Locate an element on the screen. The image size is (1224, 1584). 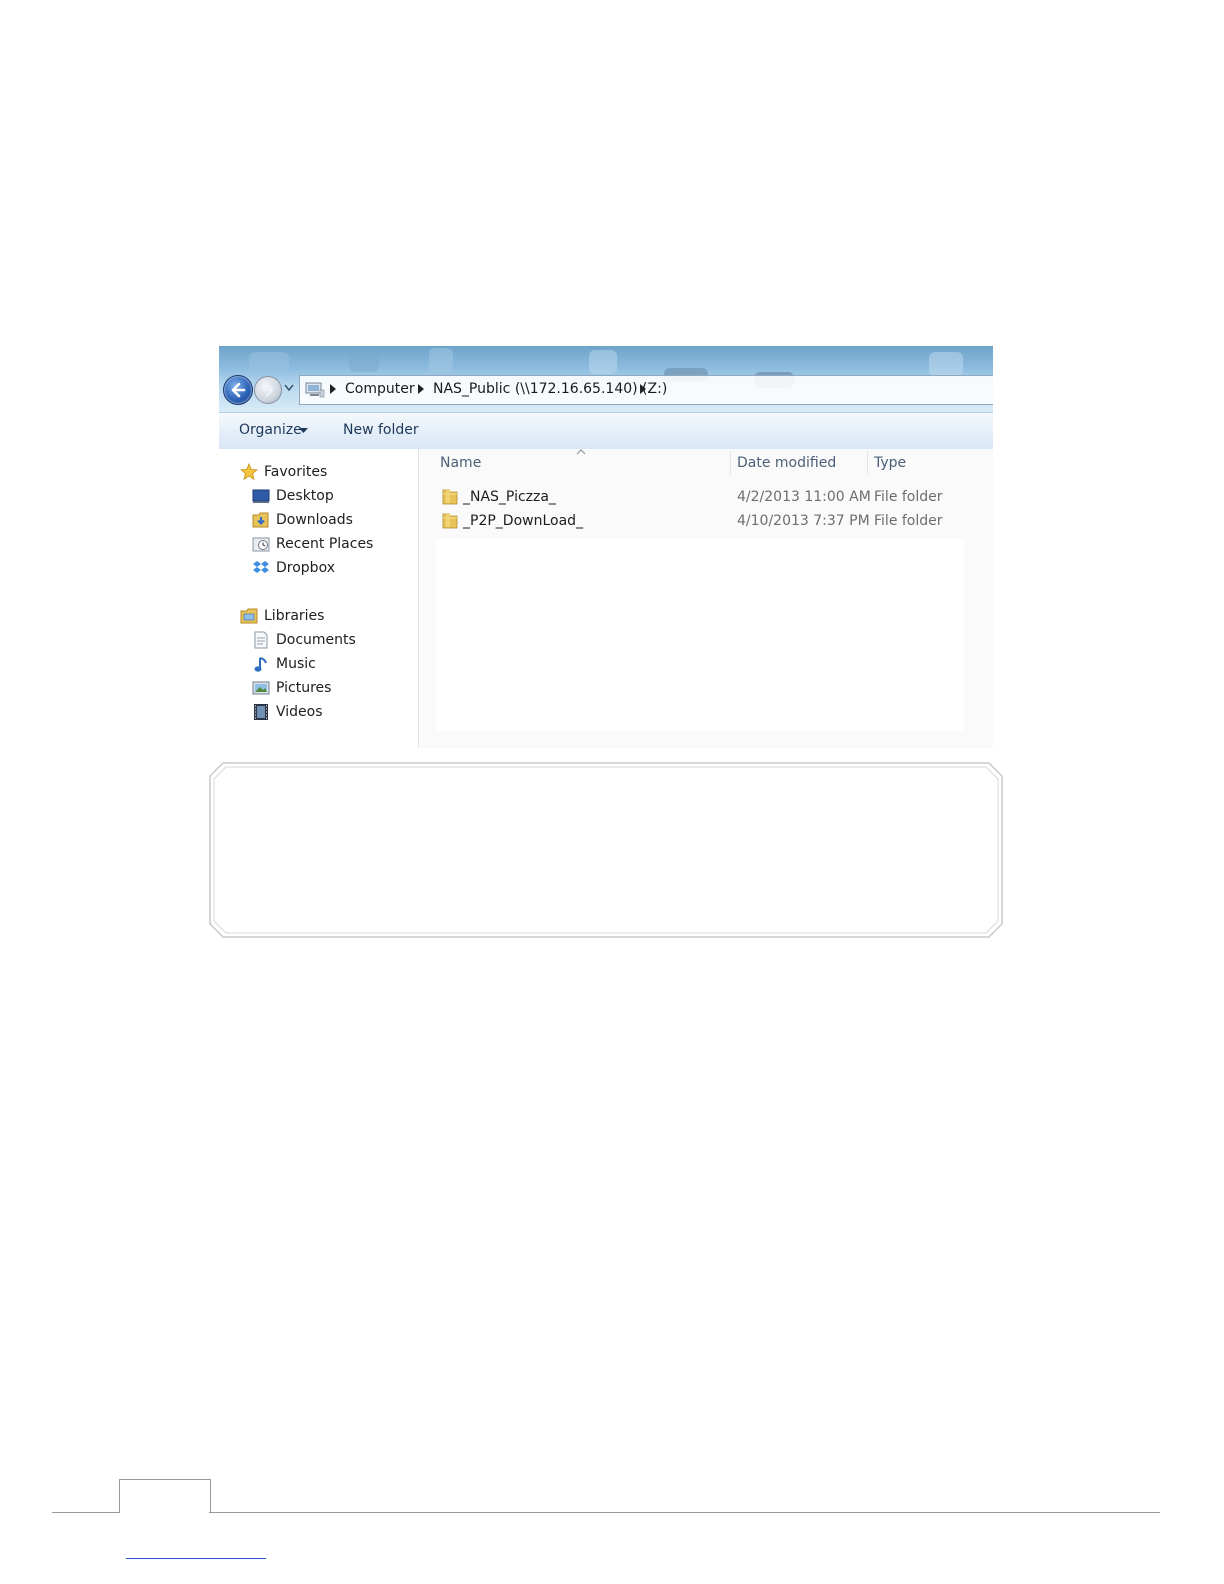
nav-item-downloads: Downloads is located at coordinates (302, 520).